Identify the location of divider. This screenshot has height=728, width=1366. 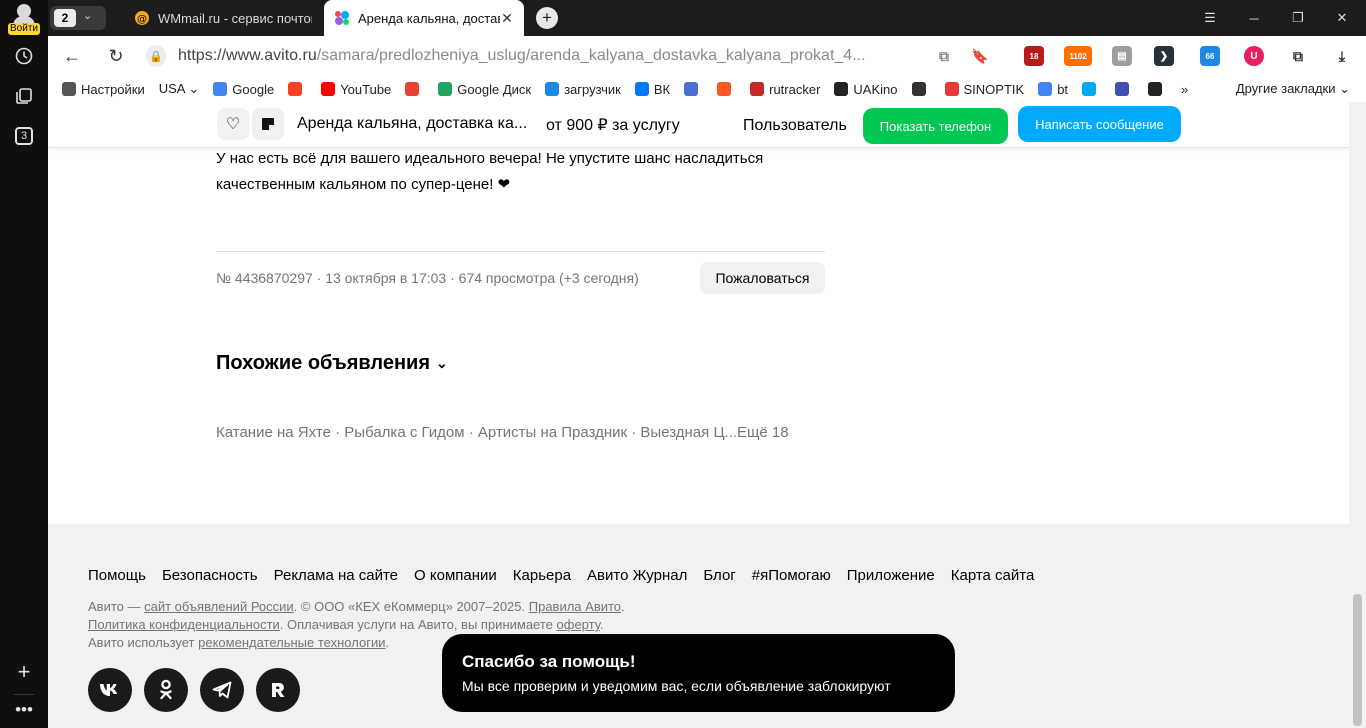
(520, 251).